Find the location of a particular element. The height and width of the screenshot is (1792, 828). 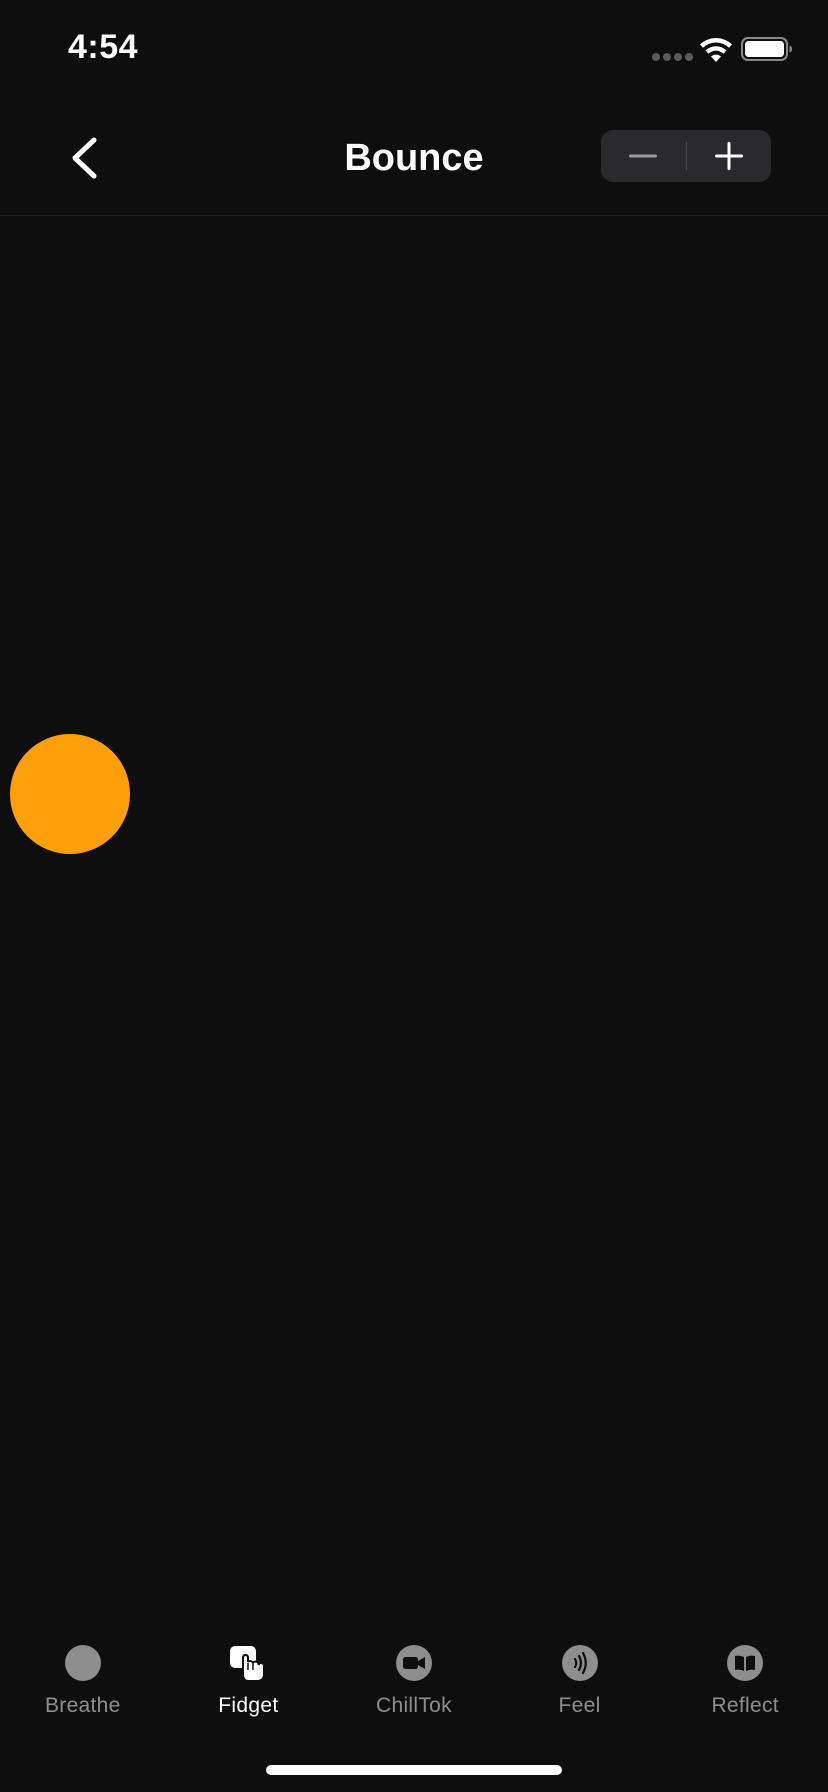

tab-feel: Feel is located at coordinates (580, 1670).